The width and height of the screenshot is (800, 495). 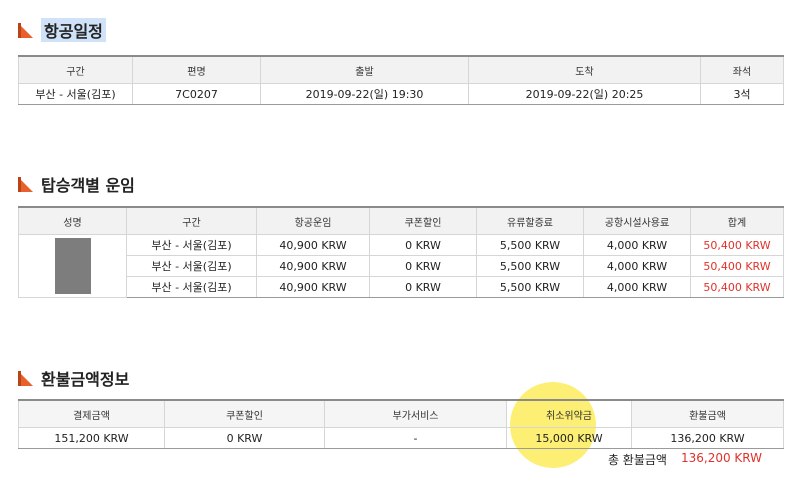 I want to click on header-refund-amount: 환불금액, so click(x=707, y=413).